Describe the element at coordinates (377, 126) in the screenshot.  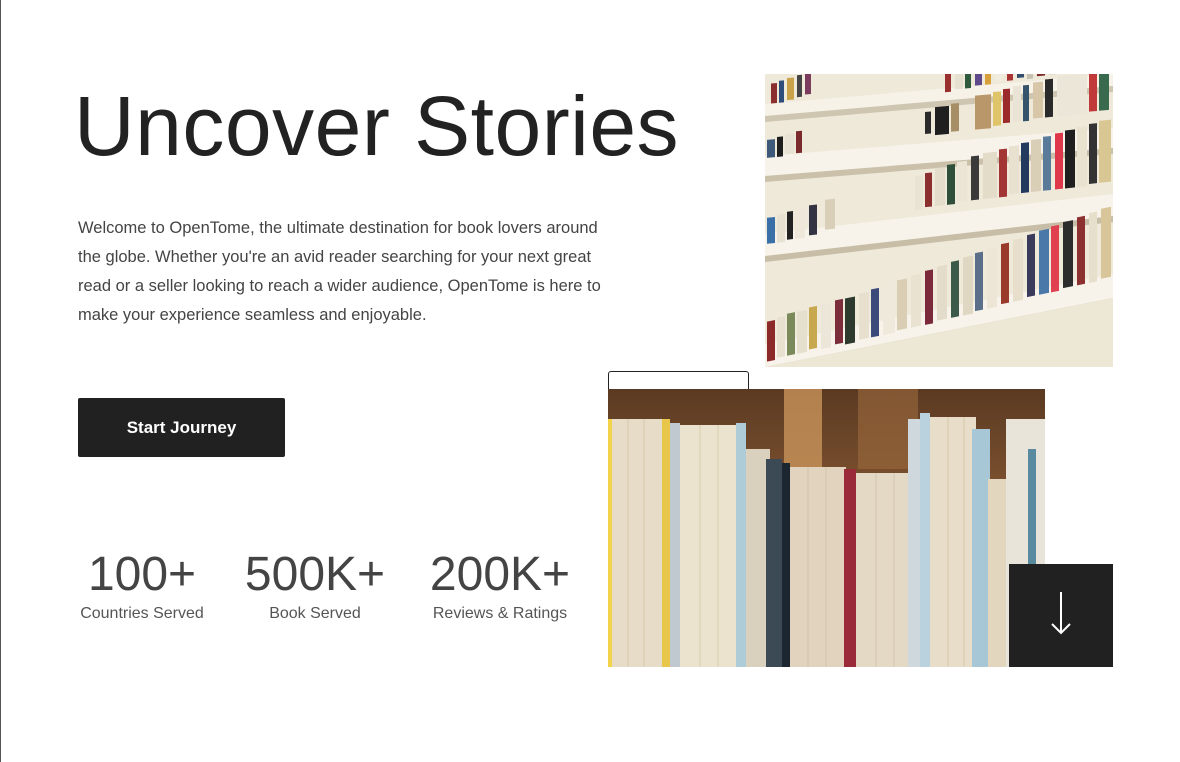
I see `hero-title: Uncover Stories` at that location.